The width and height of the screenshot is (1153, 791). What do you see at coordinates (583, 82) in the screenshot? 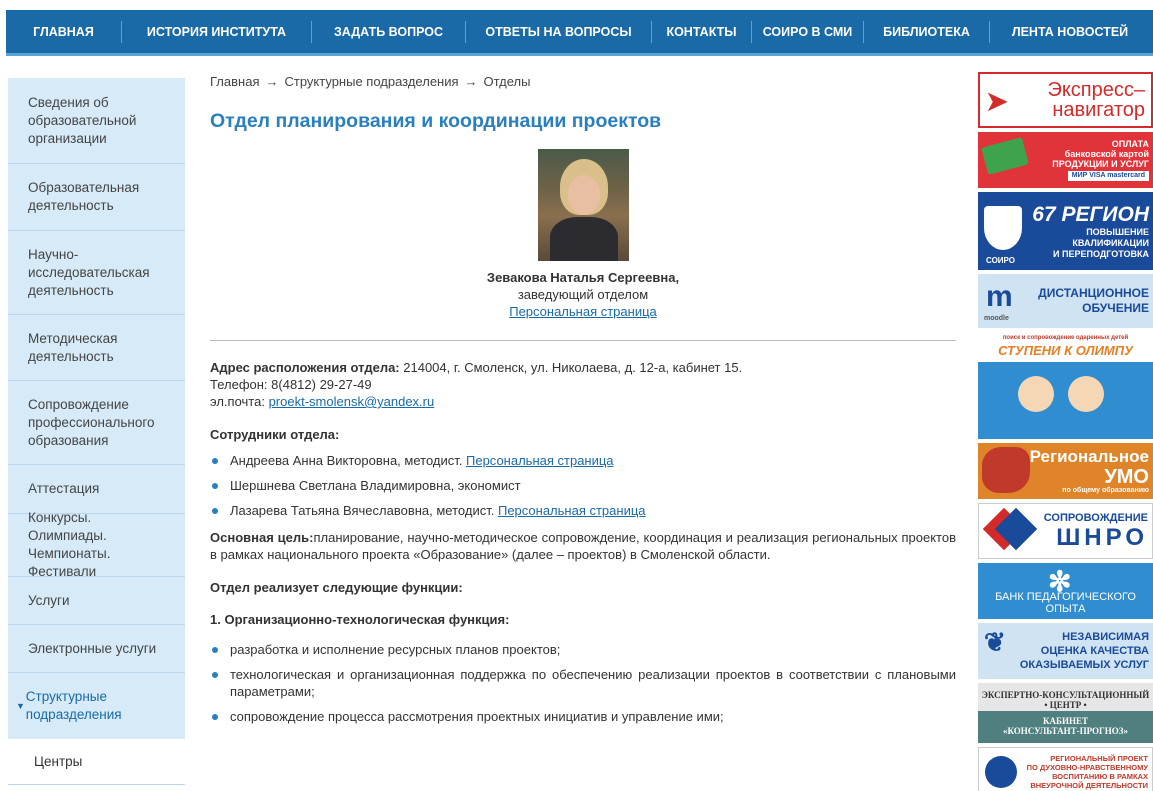
I see `breadcrumb: Главная → Структурные подразделения → Отделы` at bounding box center [583, 82].